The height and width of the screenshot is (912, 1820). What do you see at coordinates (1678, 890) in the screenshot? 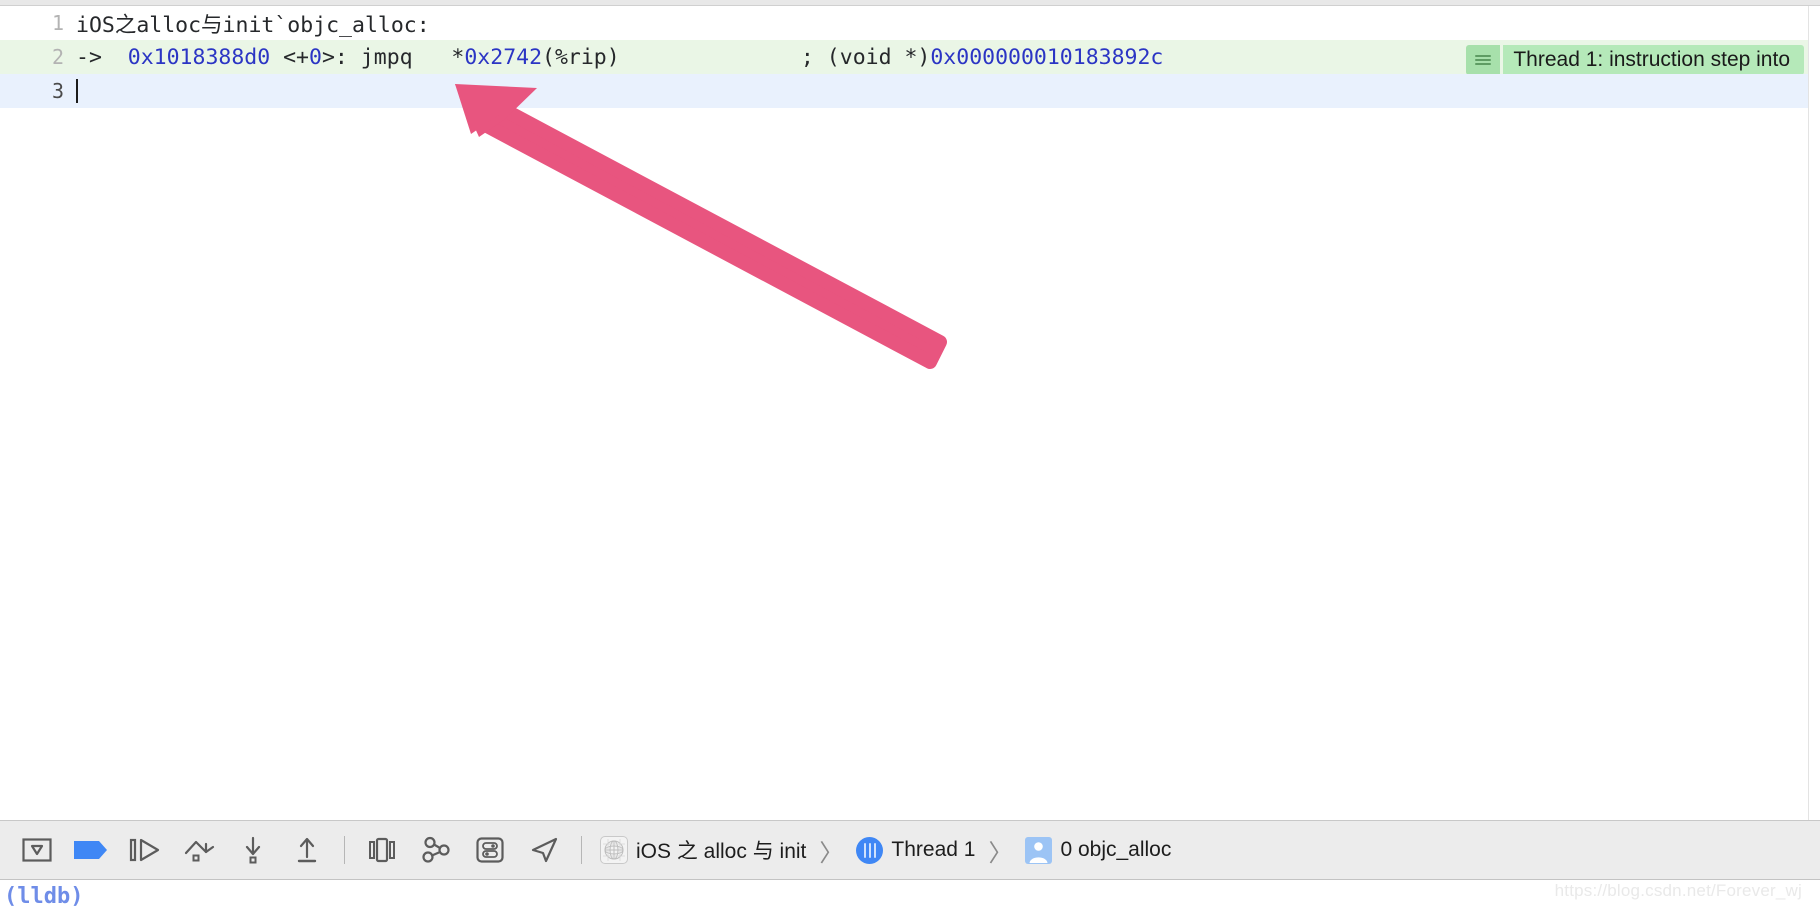
I see `watermark: https://blog.csdn.net/Forever_wj` at bounding box center [1678, 890].